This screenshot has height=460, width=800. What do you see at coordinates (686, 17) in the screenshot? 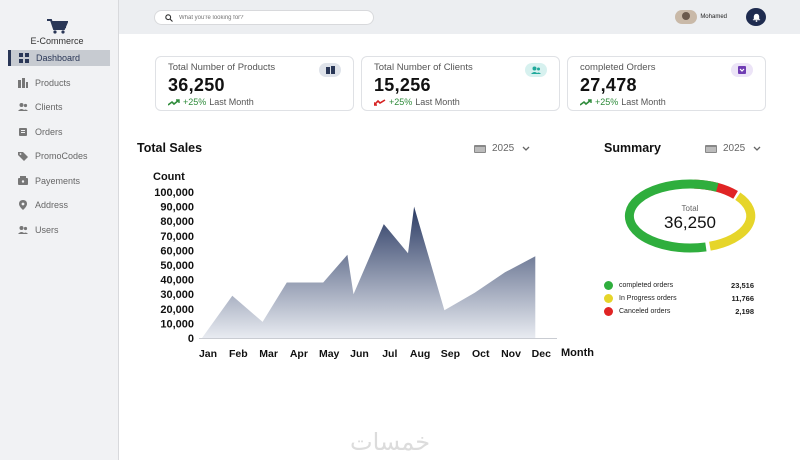
I see `avatar` at bounding box center [686, 17].